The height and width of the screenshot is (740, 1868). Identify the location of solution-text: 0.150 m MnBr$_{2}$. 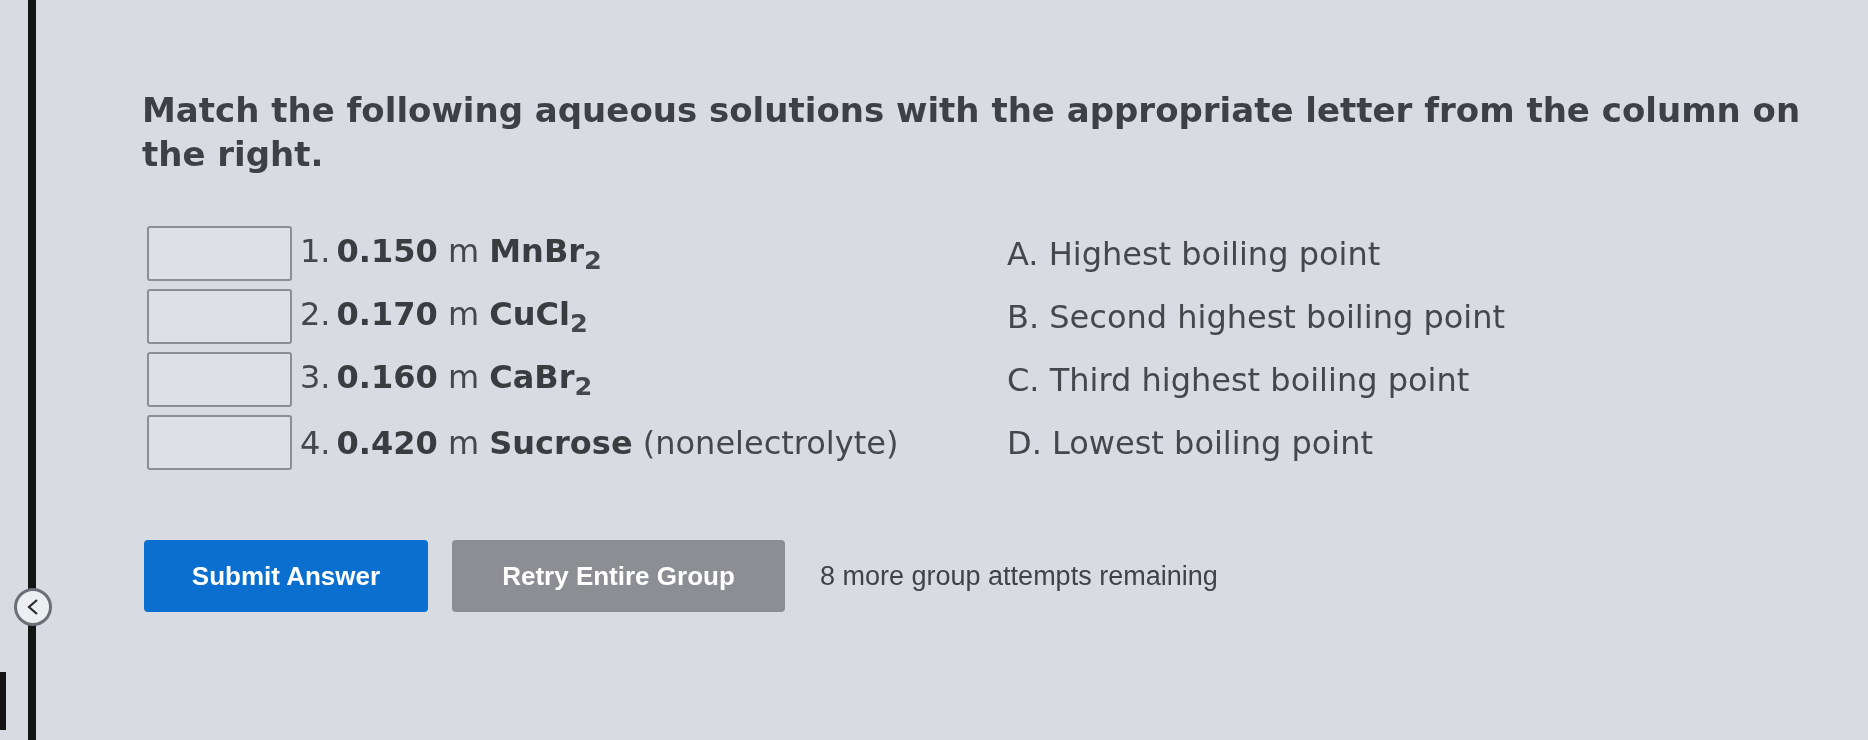
(469, 253).